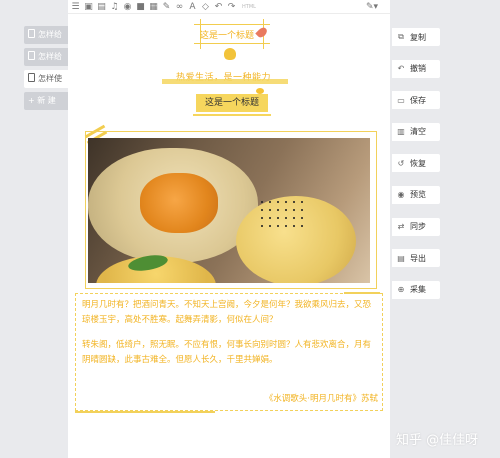 Image resolution: width=500 pixels, height=458 pixels. I want to click on music-icon: ♫, so click(114, 7).